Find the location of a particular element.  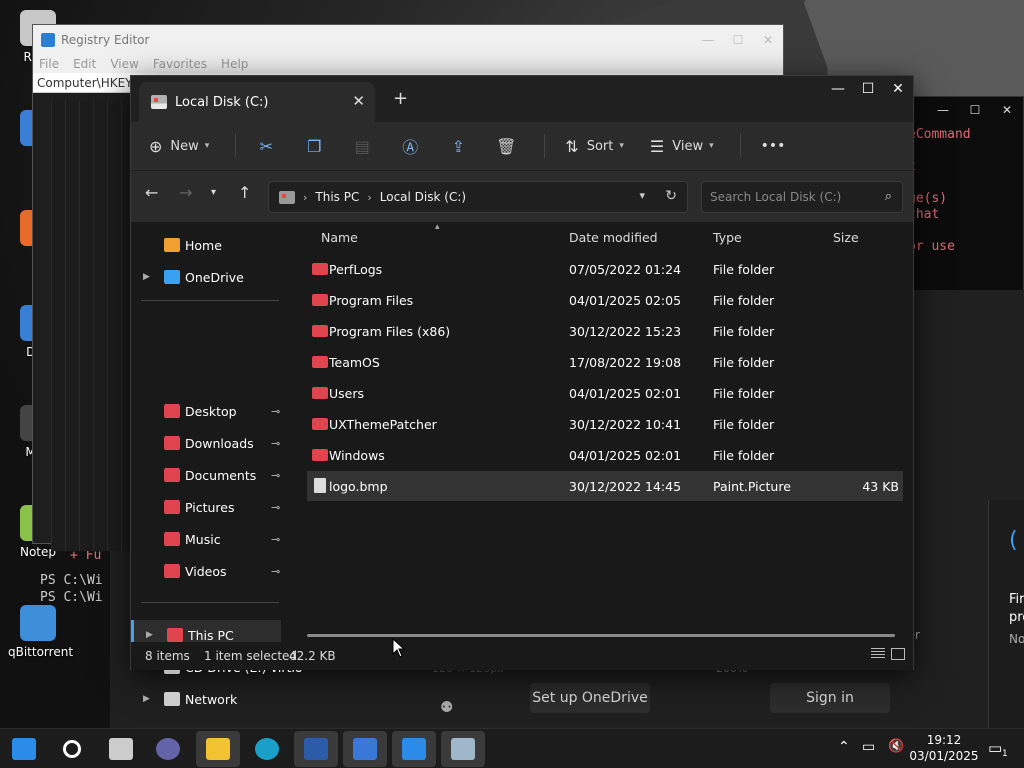

menu-view: View is located at coordinates (124, 64).